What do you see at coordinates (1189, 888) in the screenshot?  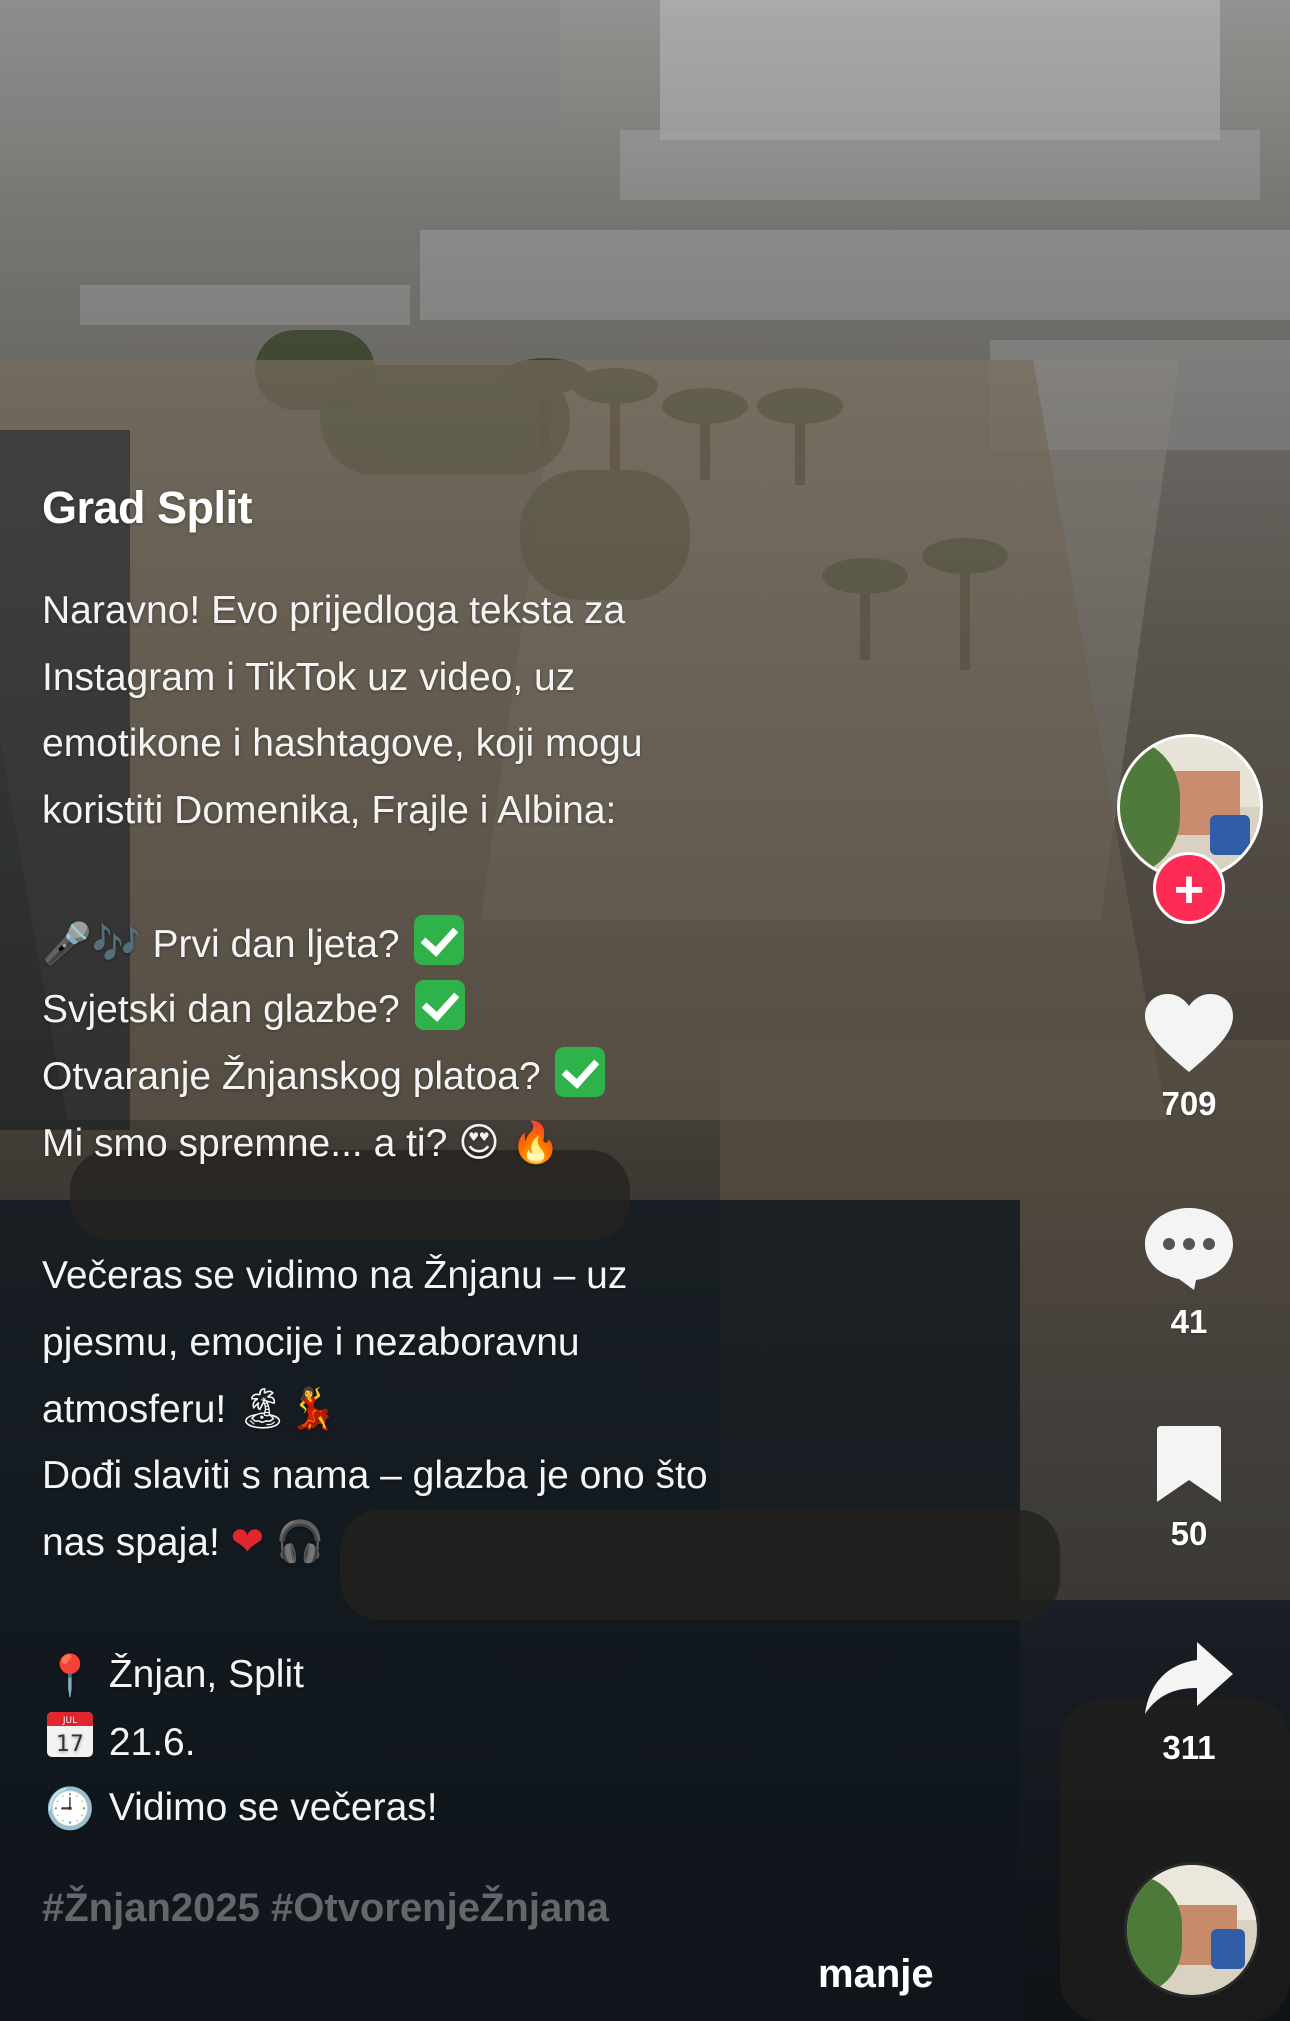 I see `follow-button: +` at bounding box center [1189, 888].